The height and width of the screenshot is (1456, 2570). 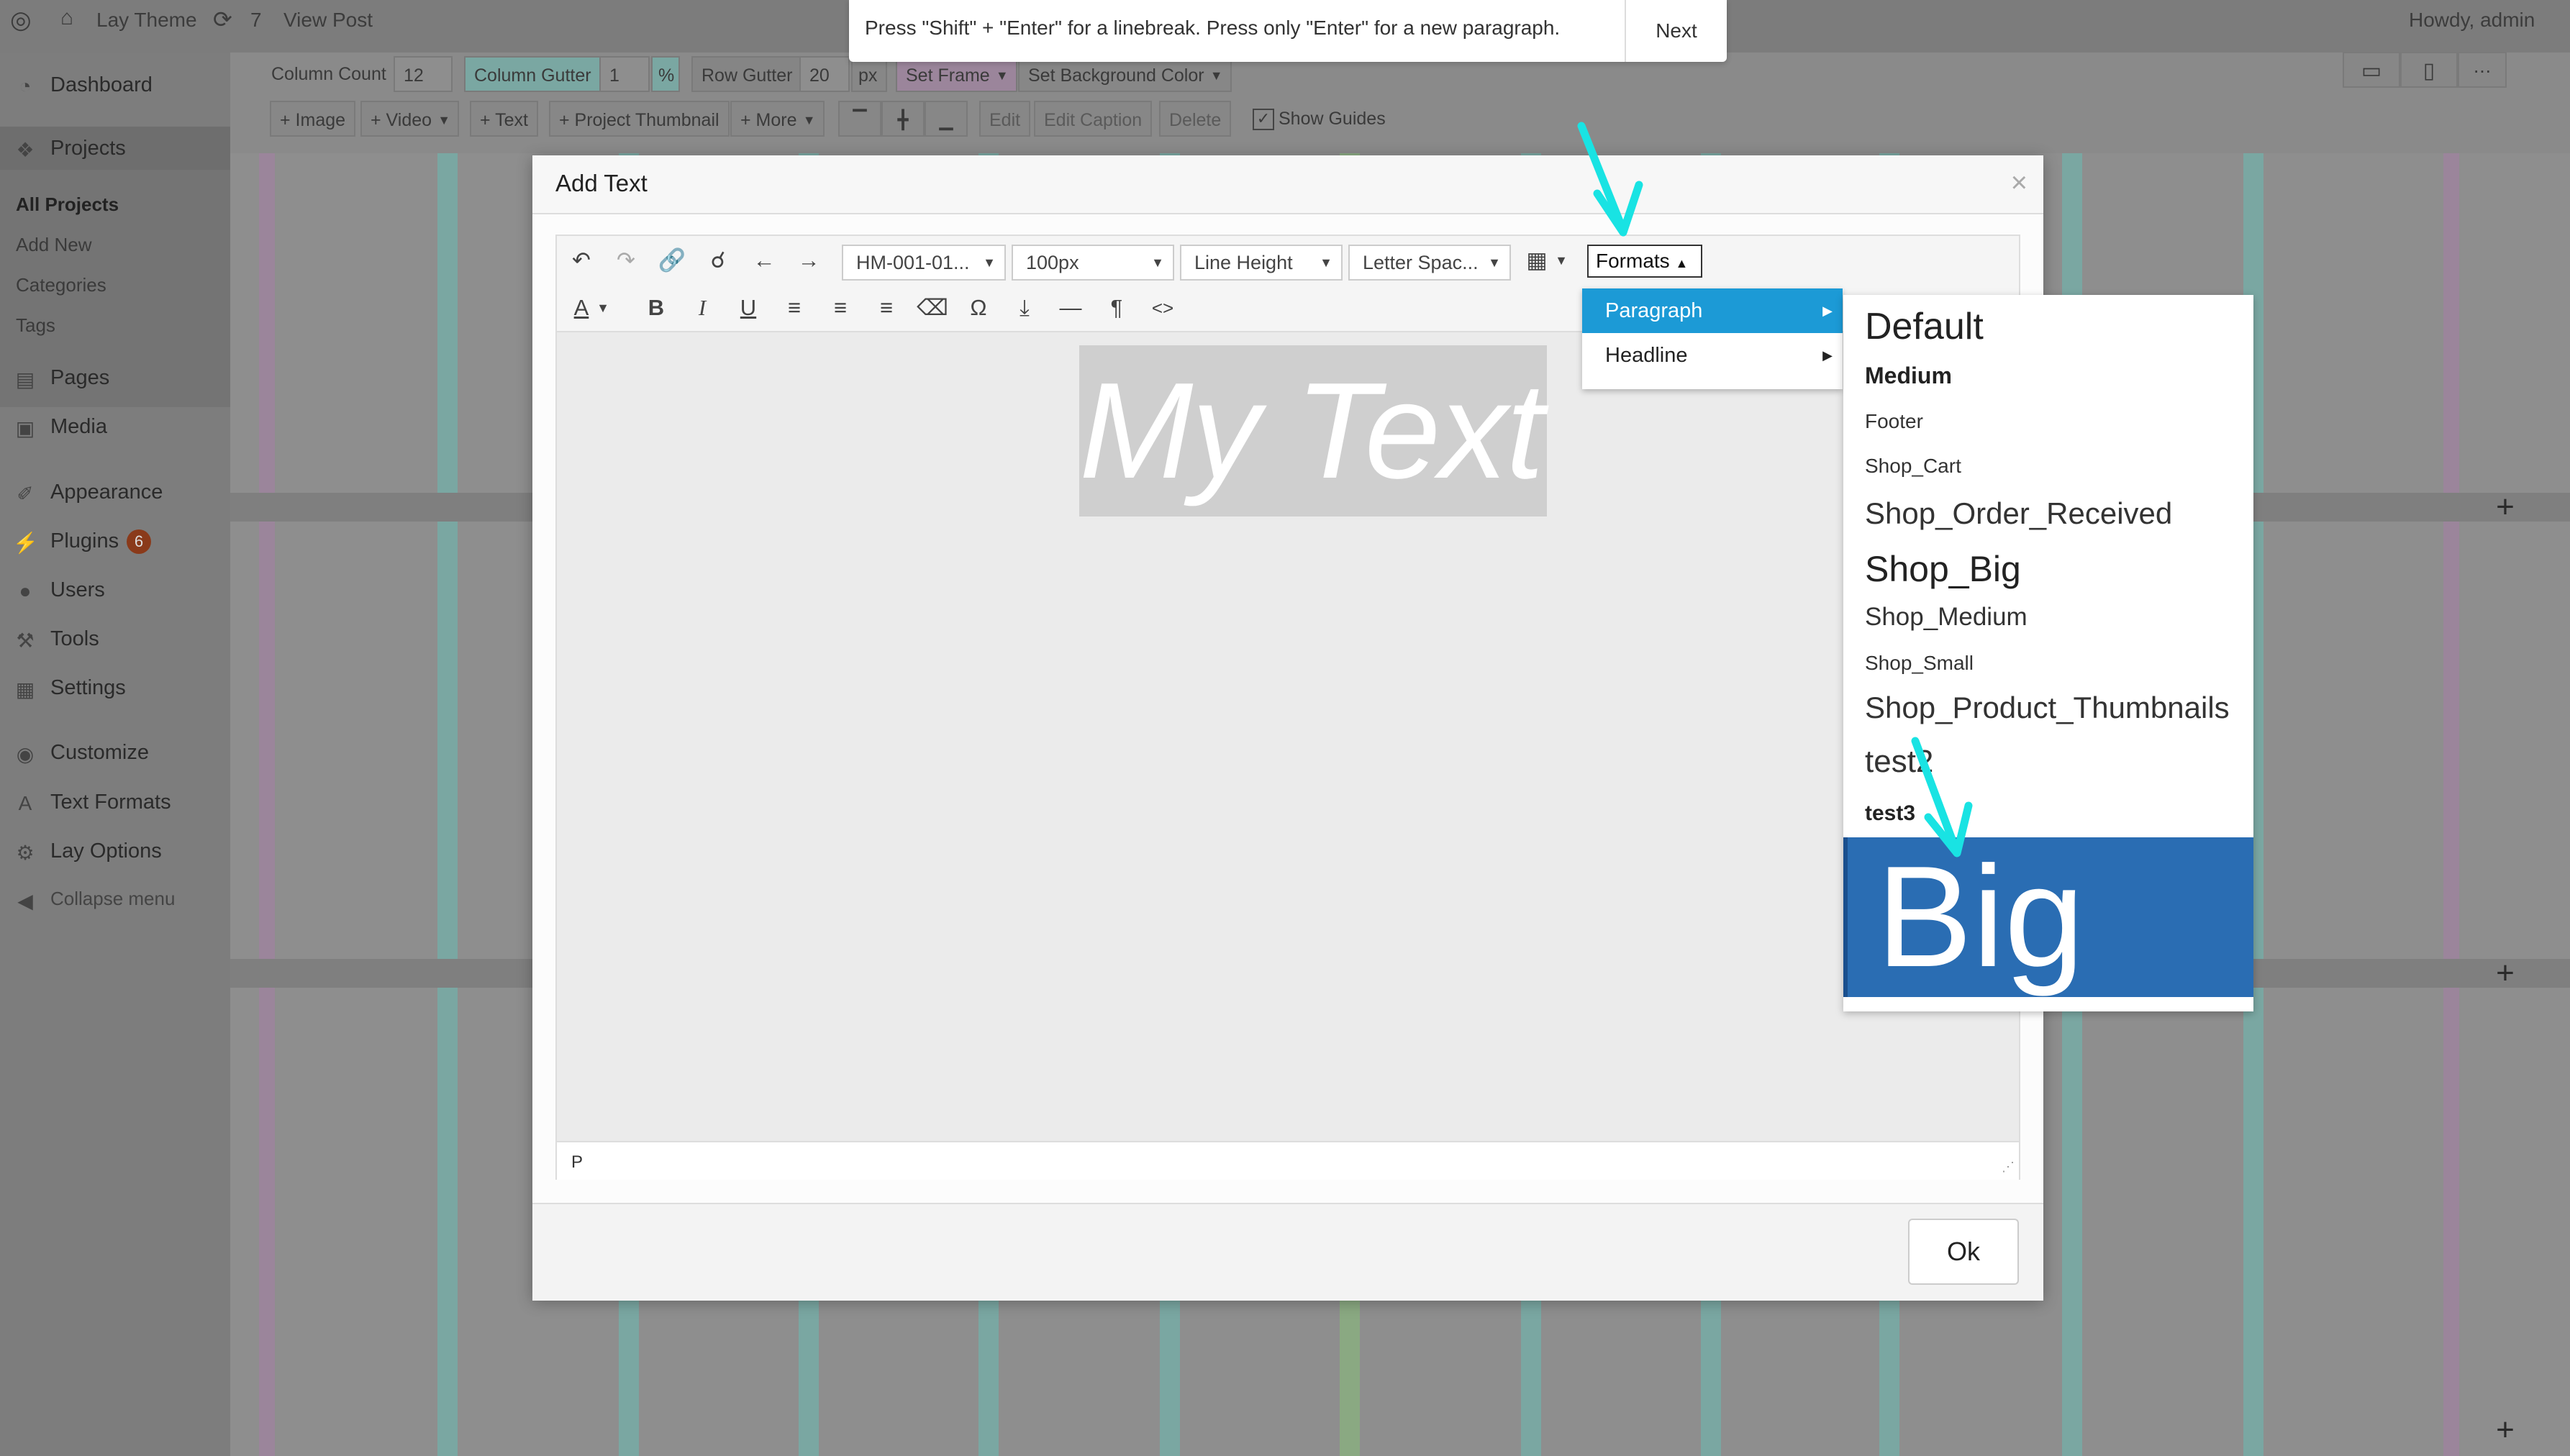 What do you see at coordinates (903, 119) in the screenshot?
I see `align-middle-icon: ╋` at bounding box center [903, 119].